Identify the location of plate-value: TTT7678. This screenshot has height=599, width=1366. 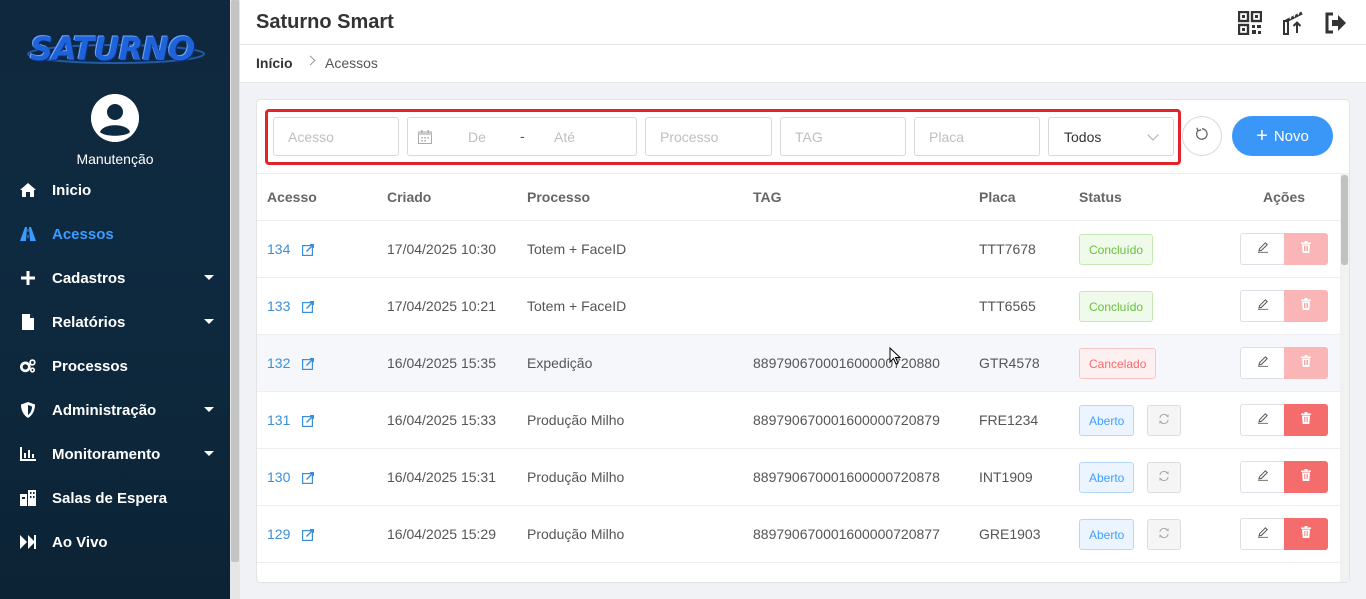
(1007, 249).